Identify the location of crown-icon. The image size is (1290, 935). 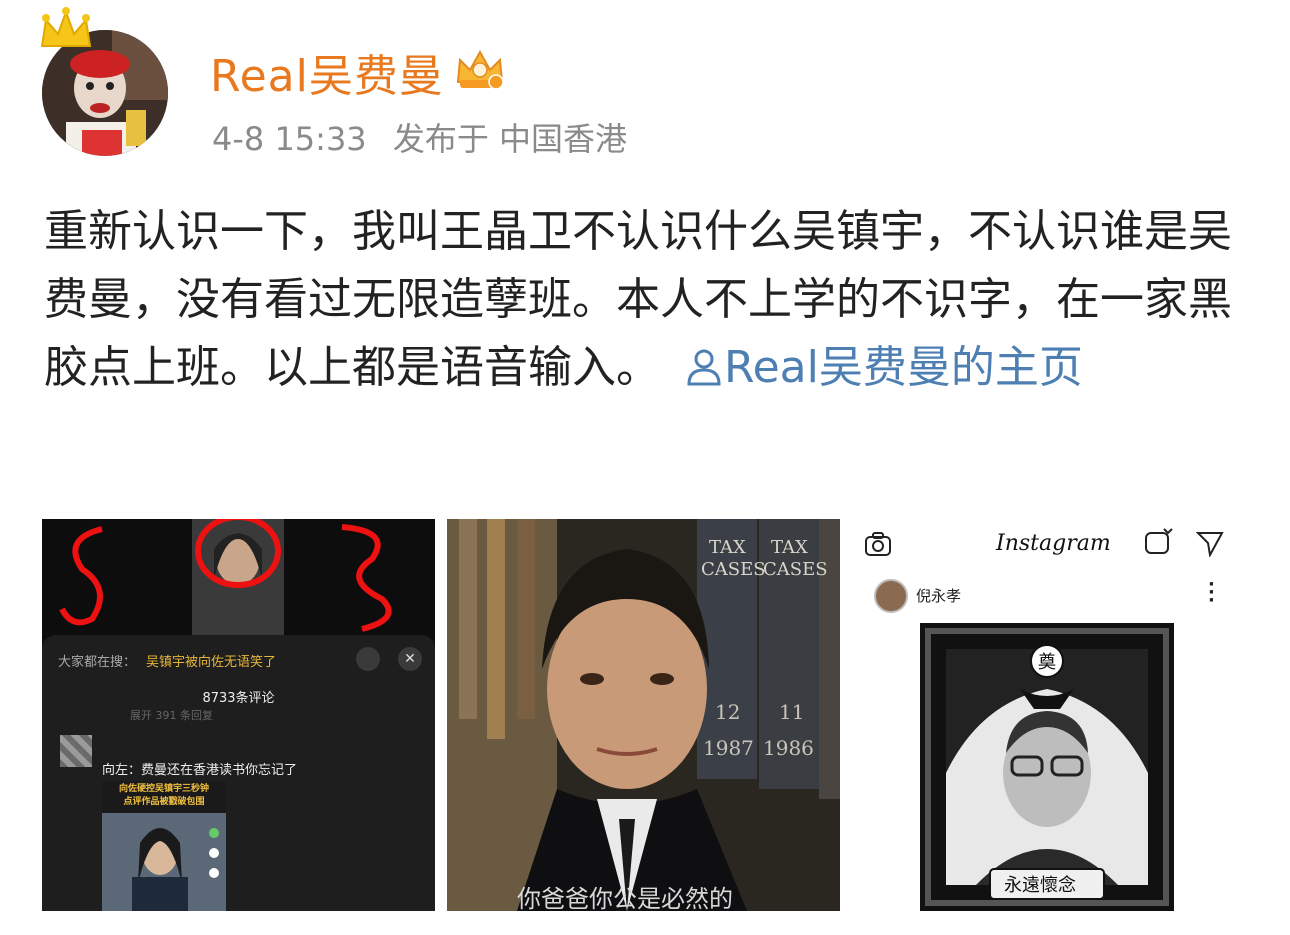
(66, 27).